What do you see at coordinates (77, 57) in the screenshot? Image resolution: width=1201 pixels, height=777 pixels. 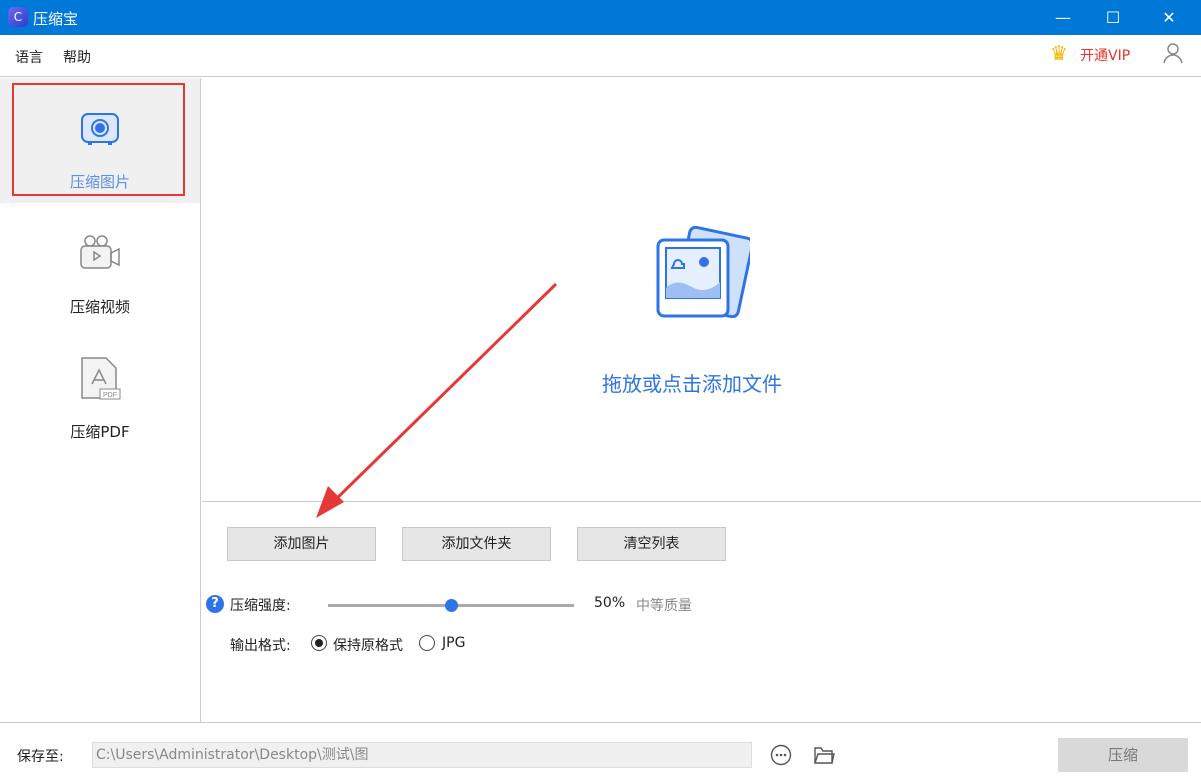 I see `menu-help: 帮助` at bounding box center [77, 57].